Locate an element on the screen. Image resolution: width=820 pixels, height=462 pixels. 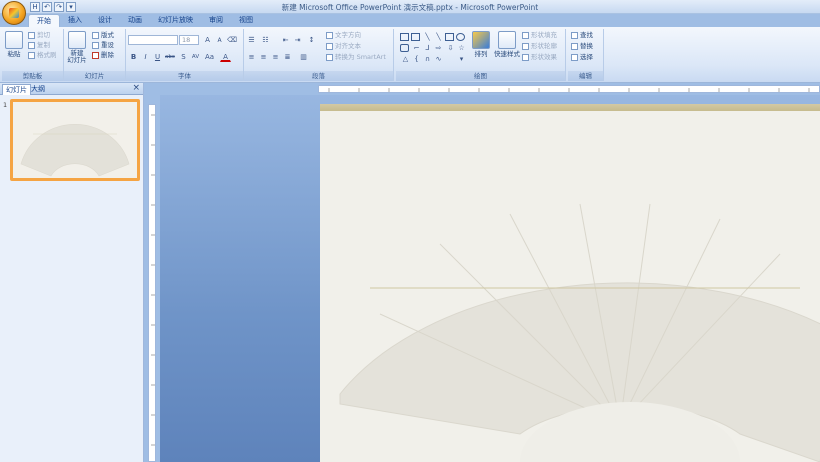
font-name-combo is located at coordinates (153, 40).